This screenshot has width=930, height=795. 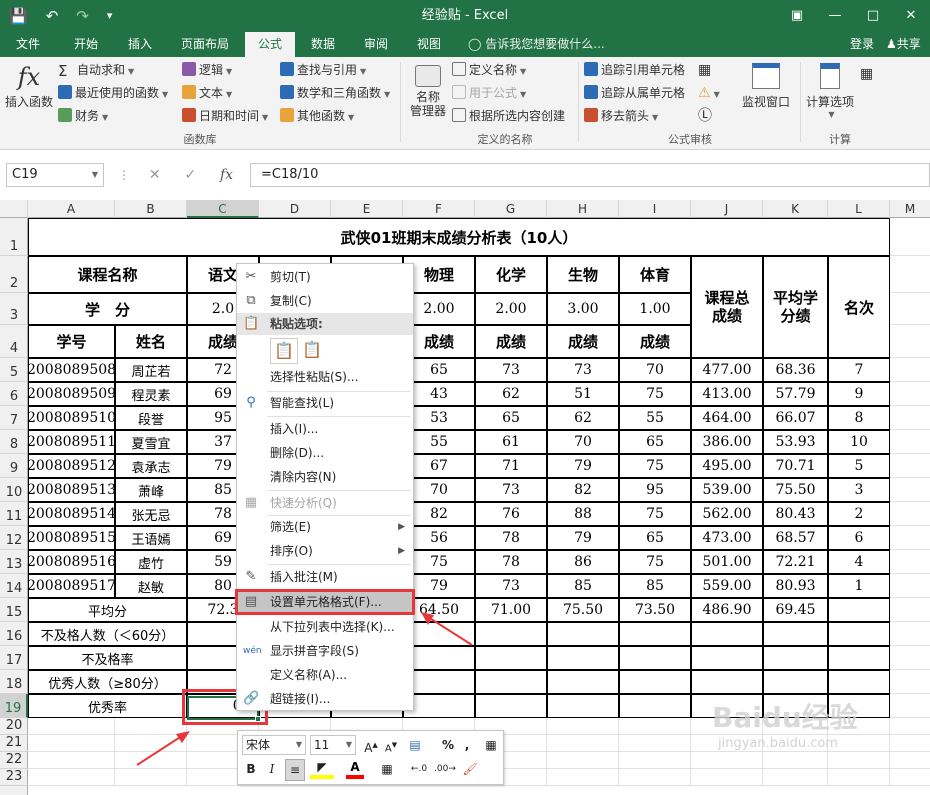 I want to click on paste-format-icon: 📋, so click(x=284, y=351).